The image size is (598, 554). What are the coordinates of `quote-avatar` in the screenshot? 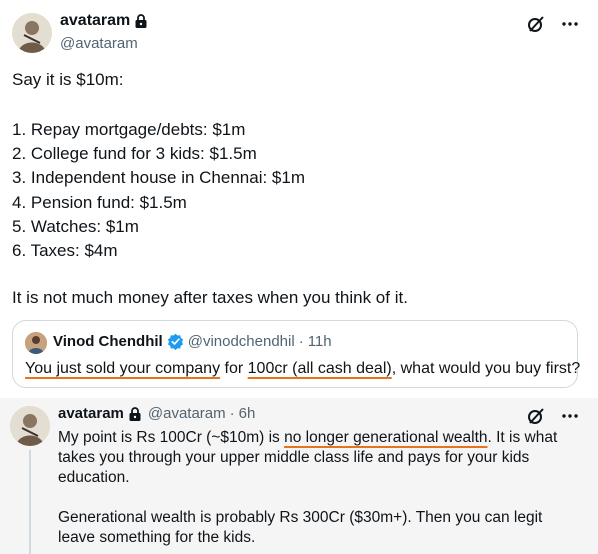 It's located at (36, 343).